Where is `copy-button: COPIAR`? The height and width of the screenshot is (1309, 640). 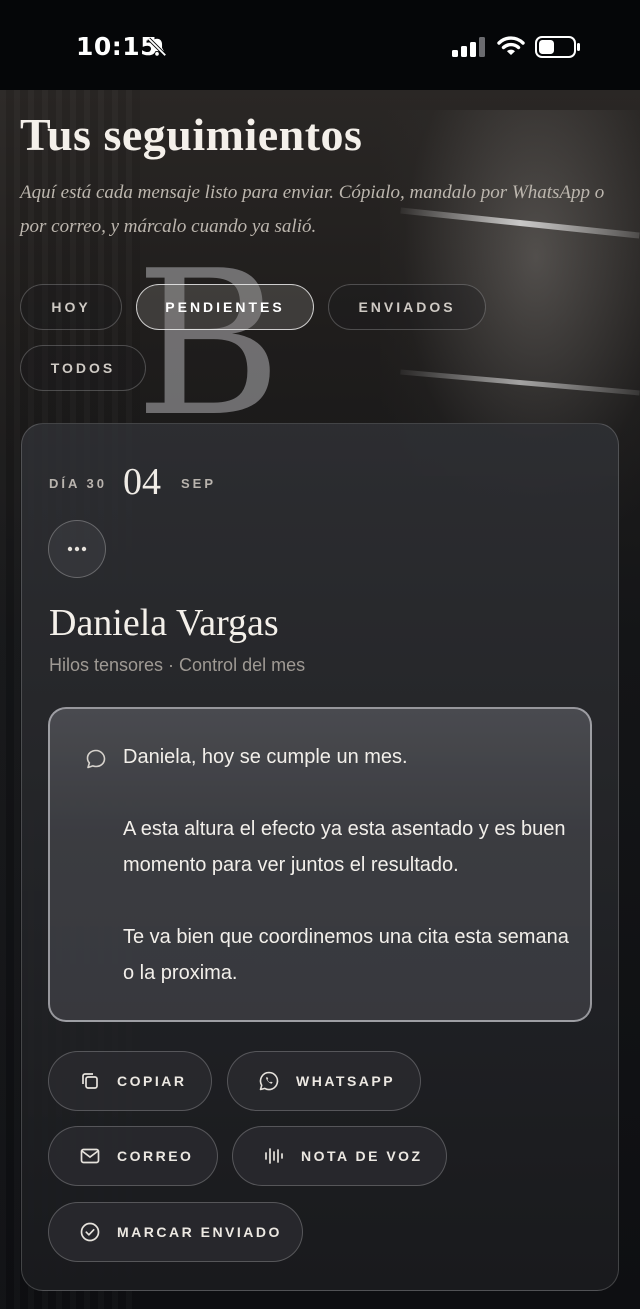 copy-button: COPIAR is located at coordinates (130, 1081).